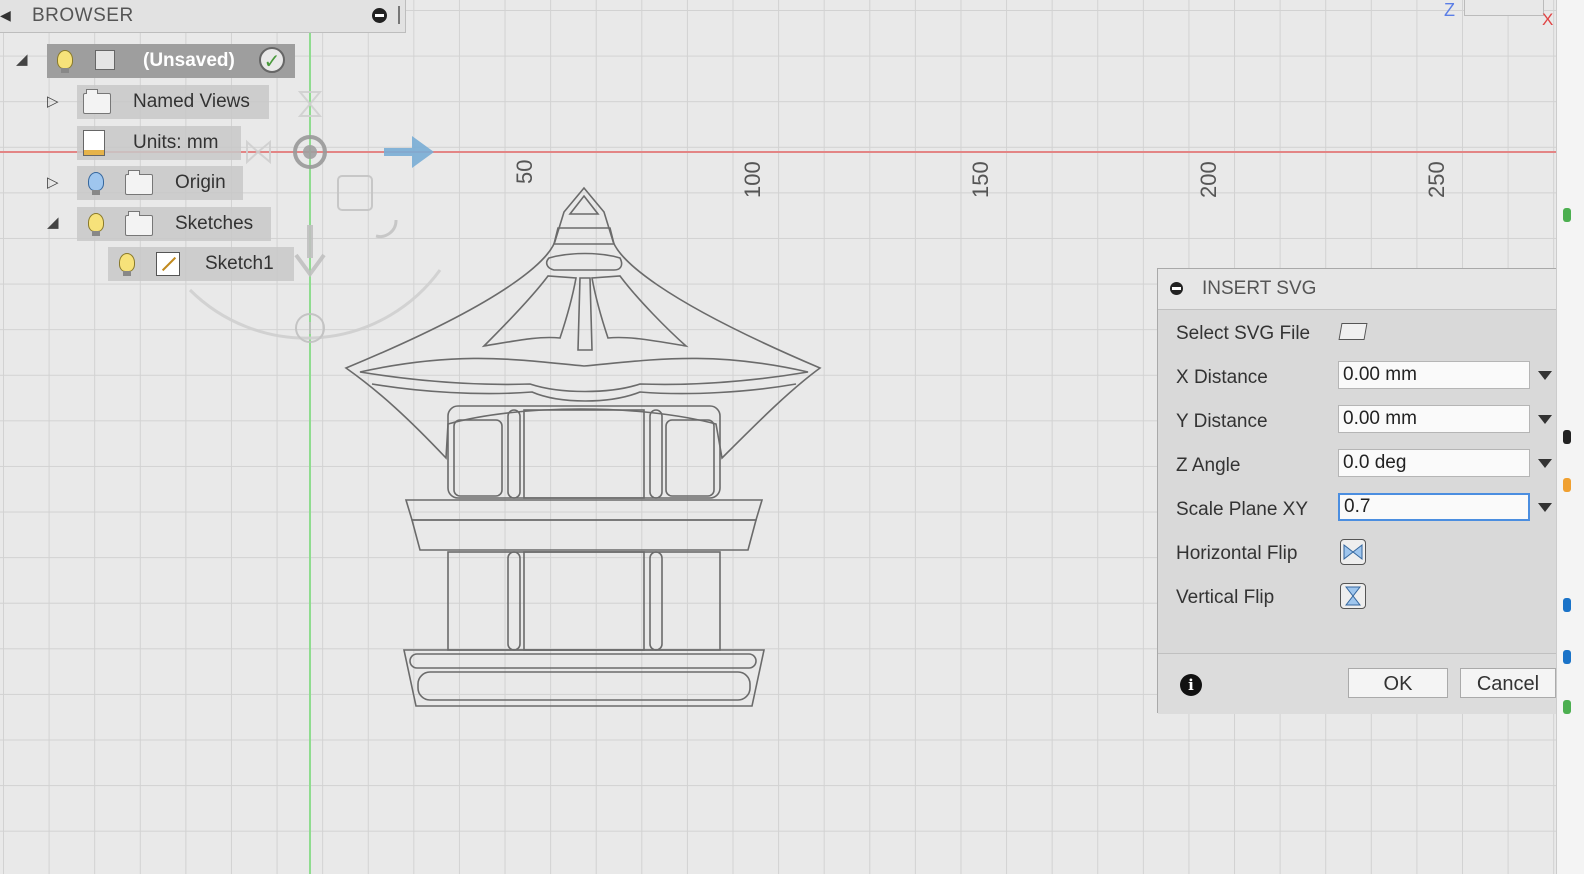 This screenshot has height=874, width=1584. I want to click on scale-plane-xy-row: Scale Plane XY, so click(1364, 509).